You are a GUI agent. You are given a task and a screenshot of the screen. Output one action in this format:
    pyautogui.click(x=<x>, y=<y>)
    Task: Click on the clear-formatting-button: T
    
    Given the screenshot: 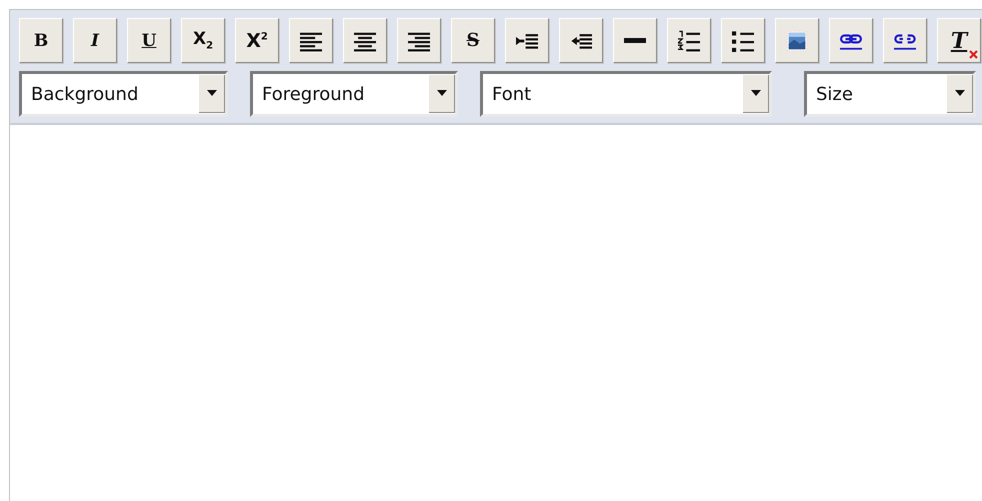 What is the action you would take?
    pyautogui.click(x=959, y=40)
    